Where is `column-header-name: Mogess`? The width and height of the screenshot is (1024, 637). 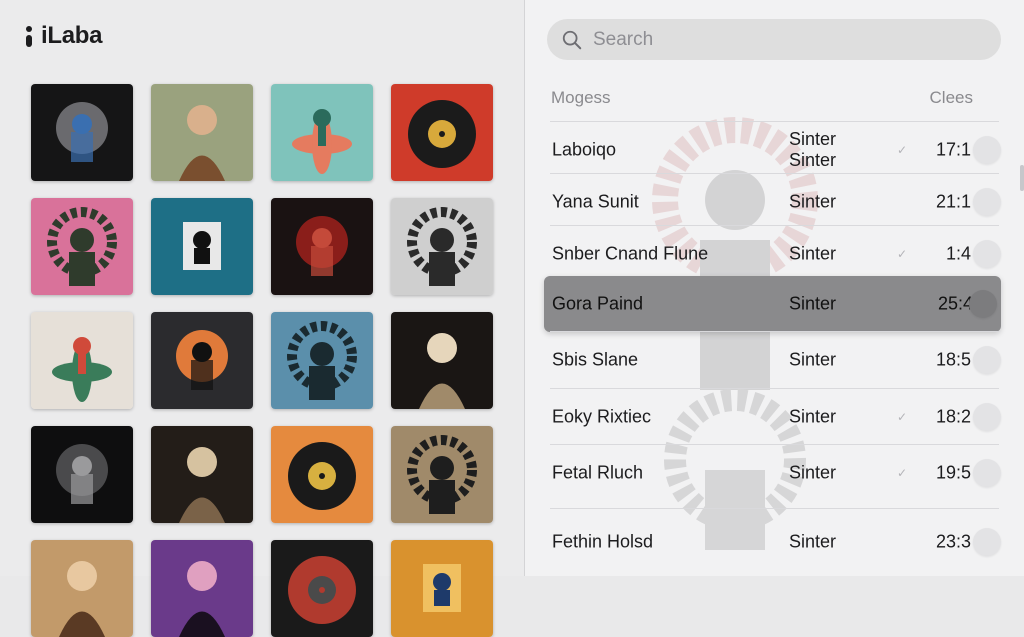
column-header-name: Mogess is located at coordinates (581, 98).